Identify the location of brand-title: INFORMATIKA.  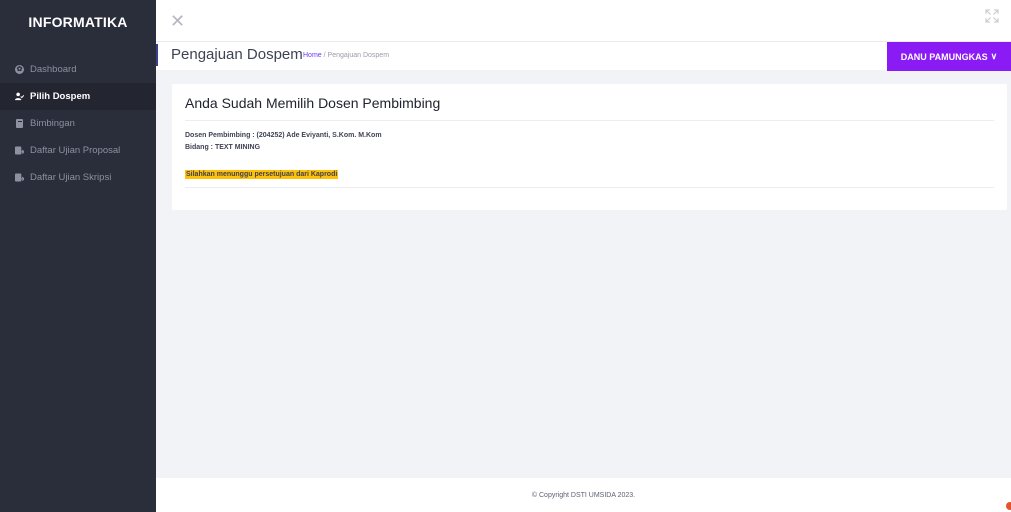
(78, 22).